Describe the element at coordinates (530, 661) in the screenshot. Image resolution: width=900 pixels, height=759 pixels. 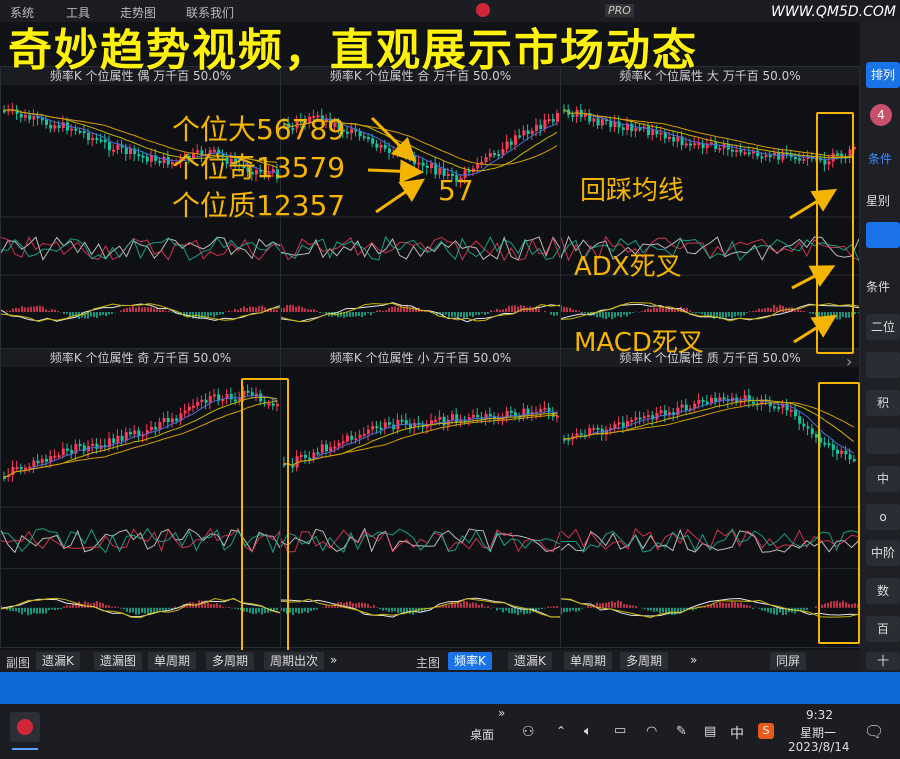
I see `tab-missing-k-main: 遗漏K` at that location.